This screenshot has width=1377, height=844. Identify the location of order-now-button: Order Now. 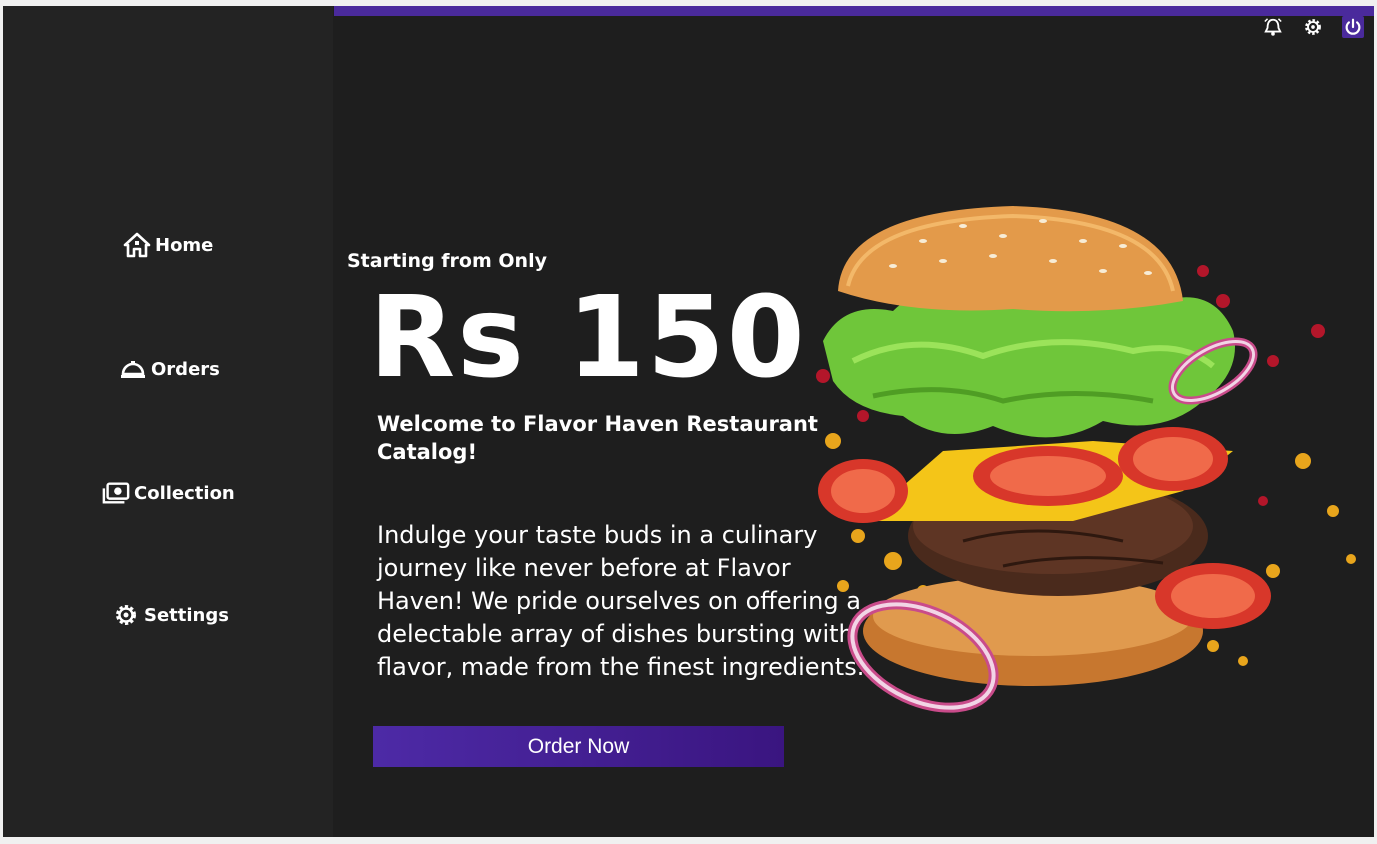
(578, 746).